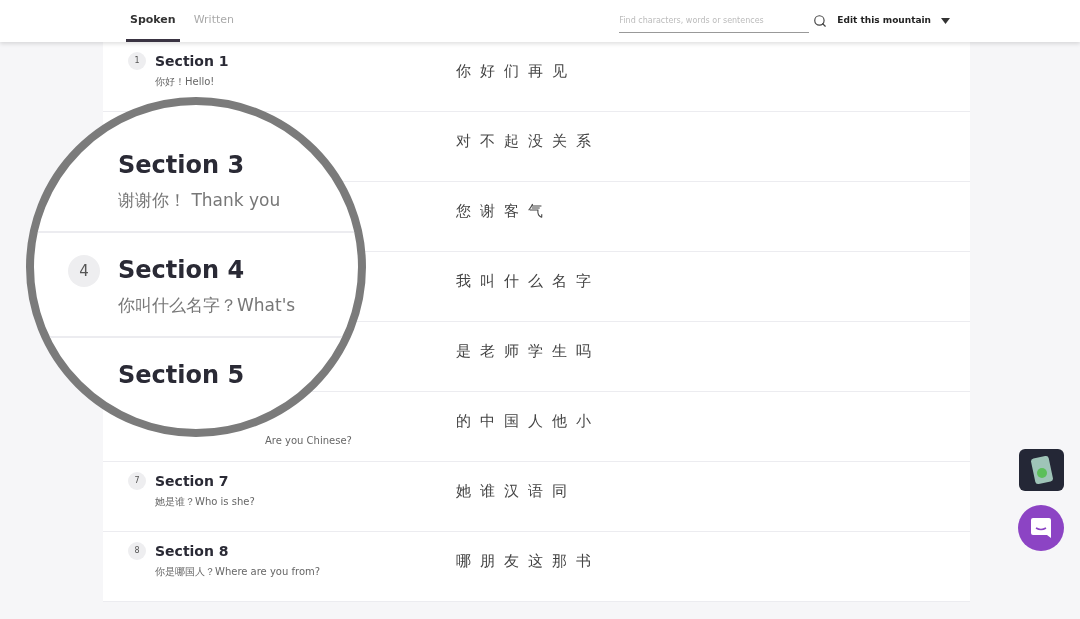 The height and width of the screenshot is (619, 1080). Describe the element at coordinates (528, 281) in the screenshot. I see `character-list: 我叫什么名字` at that location.